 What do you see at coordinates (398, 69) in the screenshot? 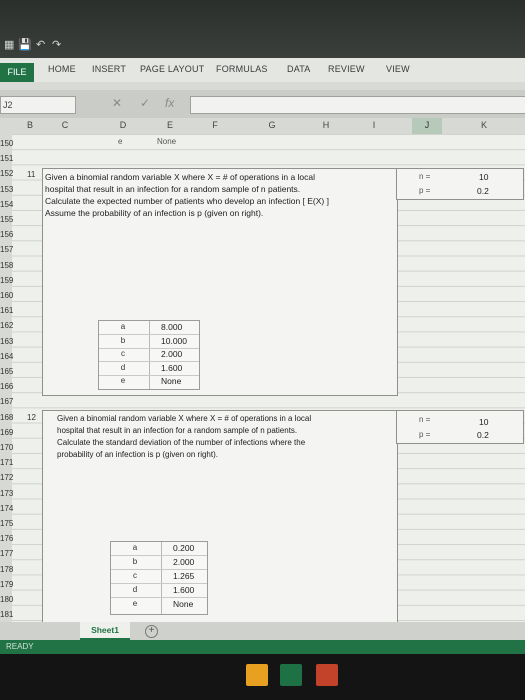
I see `tab-view: VIEW` at bounding box center [398, 69].